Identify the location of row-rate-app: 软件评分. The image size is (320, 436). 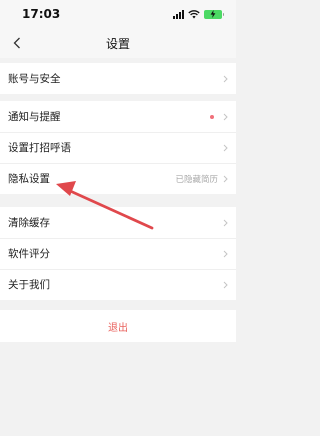
(118, 253).